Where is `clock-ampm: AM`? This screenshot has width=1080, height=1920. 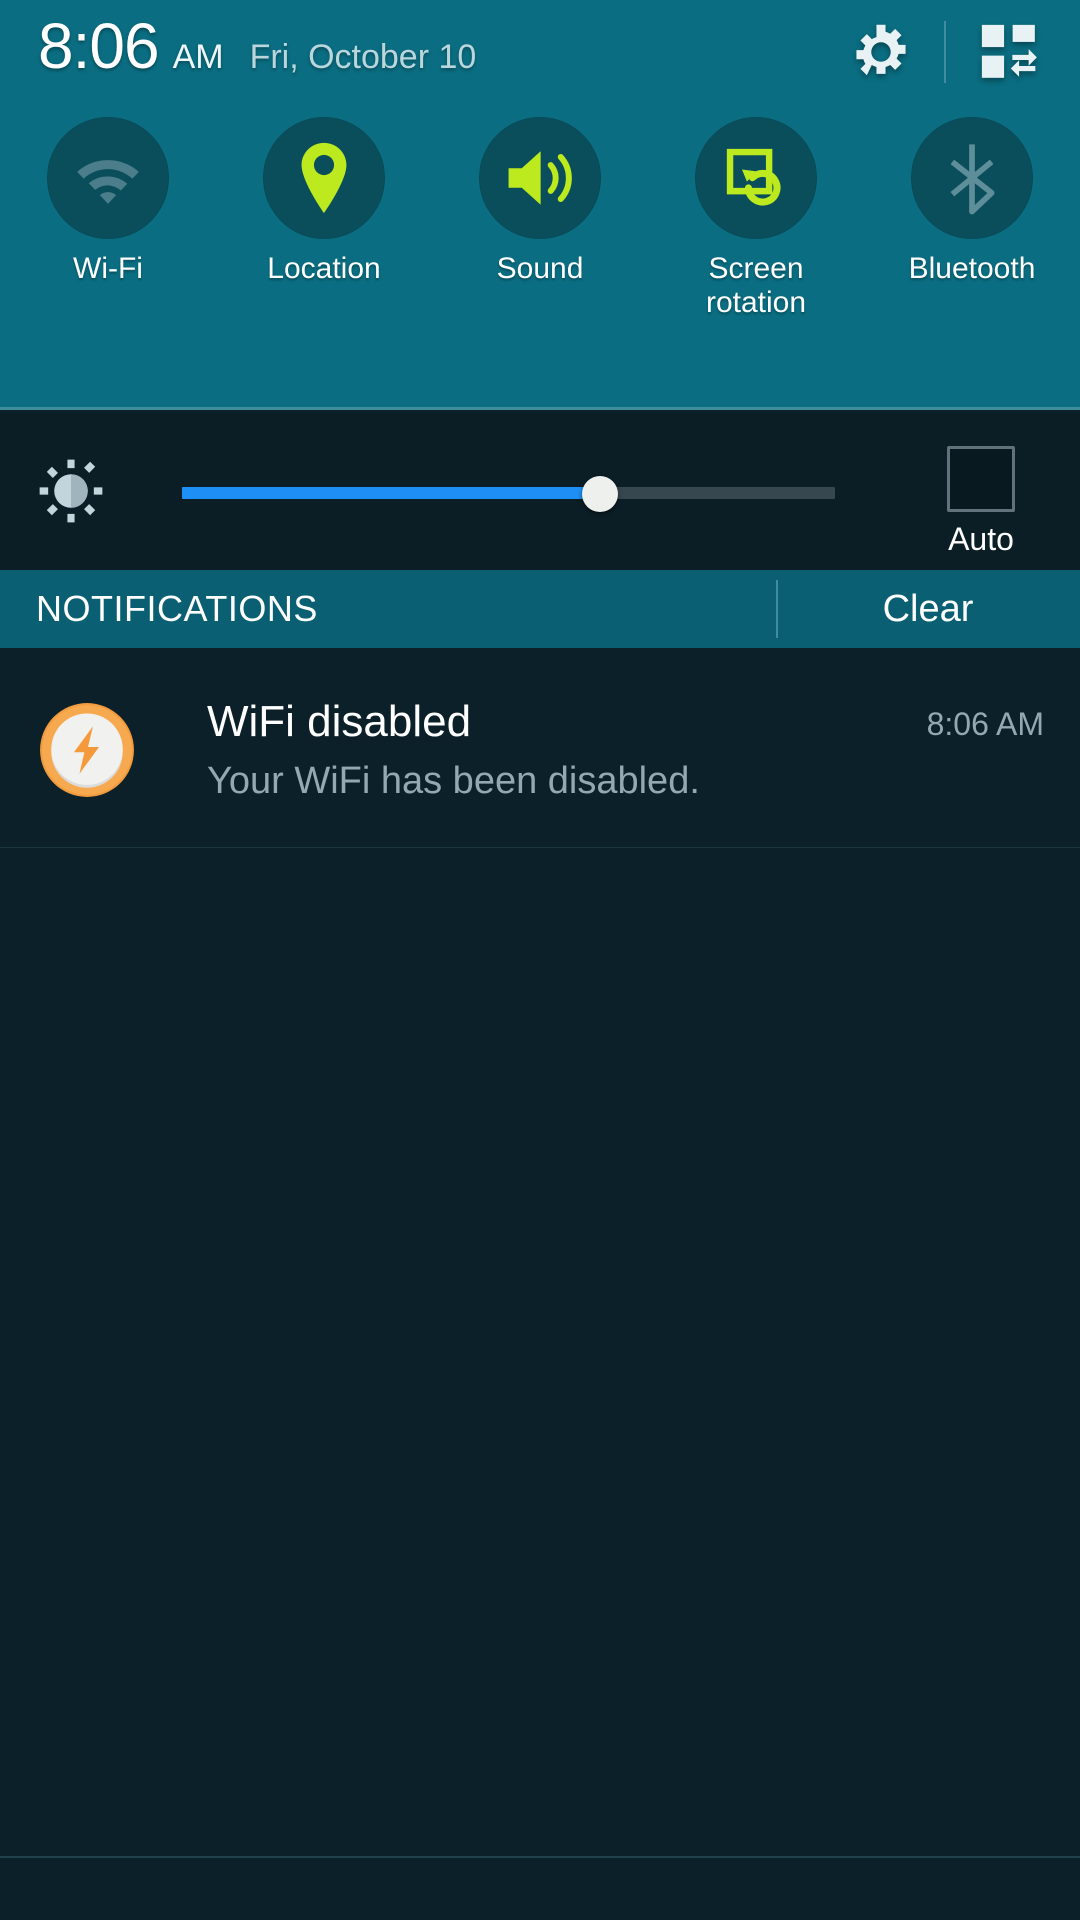 clock-ampm: AM is located at coordinates (198, 57).